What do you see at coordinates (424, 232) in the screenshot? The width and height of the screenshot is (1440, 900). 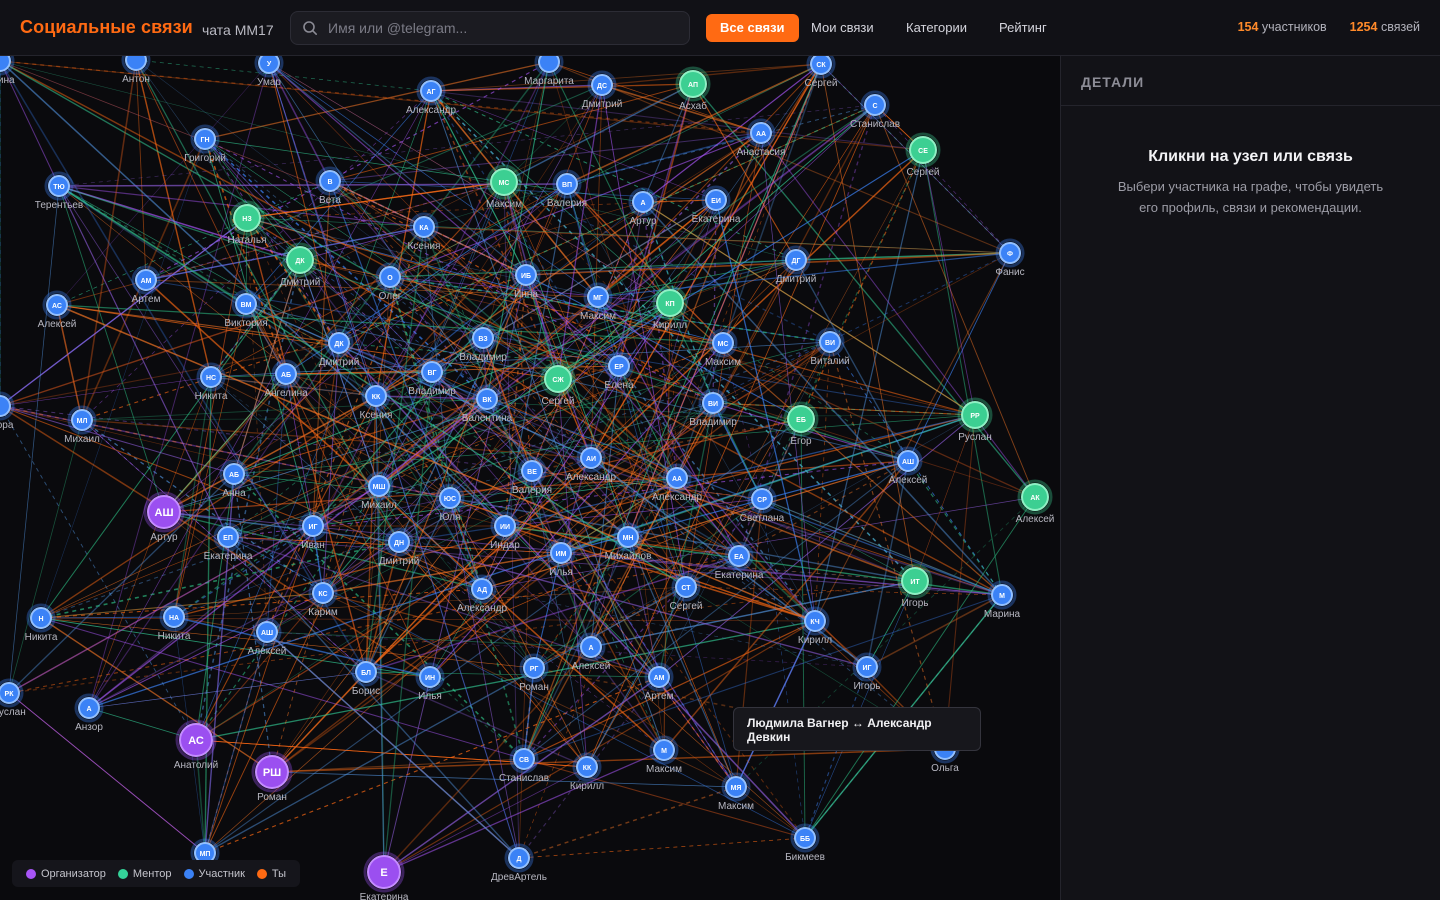 I see `graph-node: КА Ксения` at bounding box center [424, 232].